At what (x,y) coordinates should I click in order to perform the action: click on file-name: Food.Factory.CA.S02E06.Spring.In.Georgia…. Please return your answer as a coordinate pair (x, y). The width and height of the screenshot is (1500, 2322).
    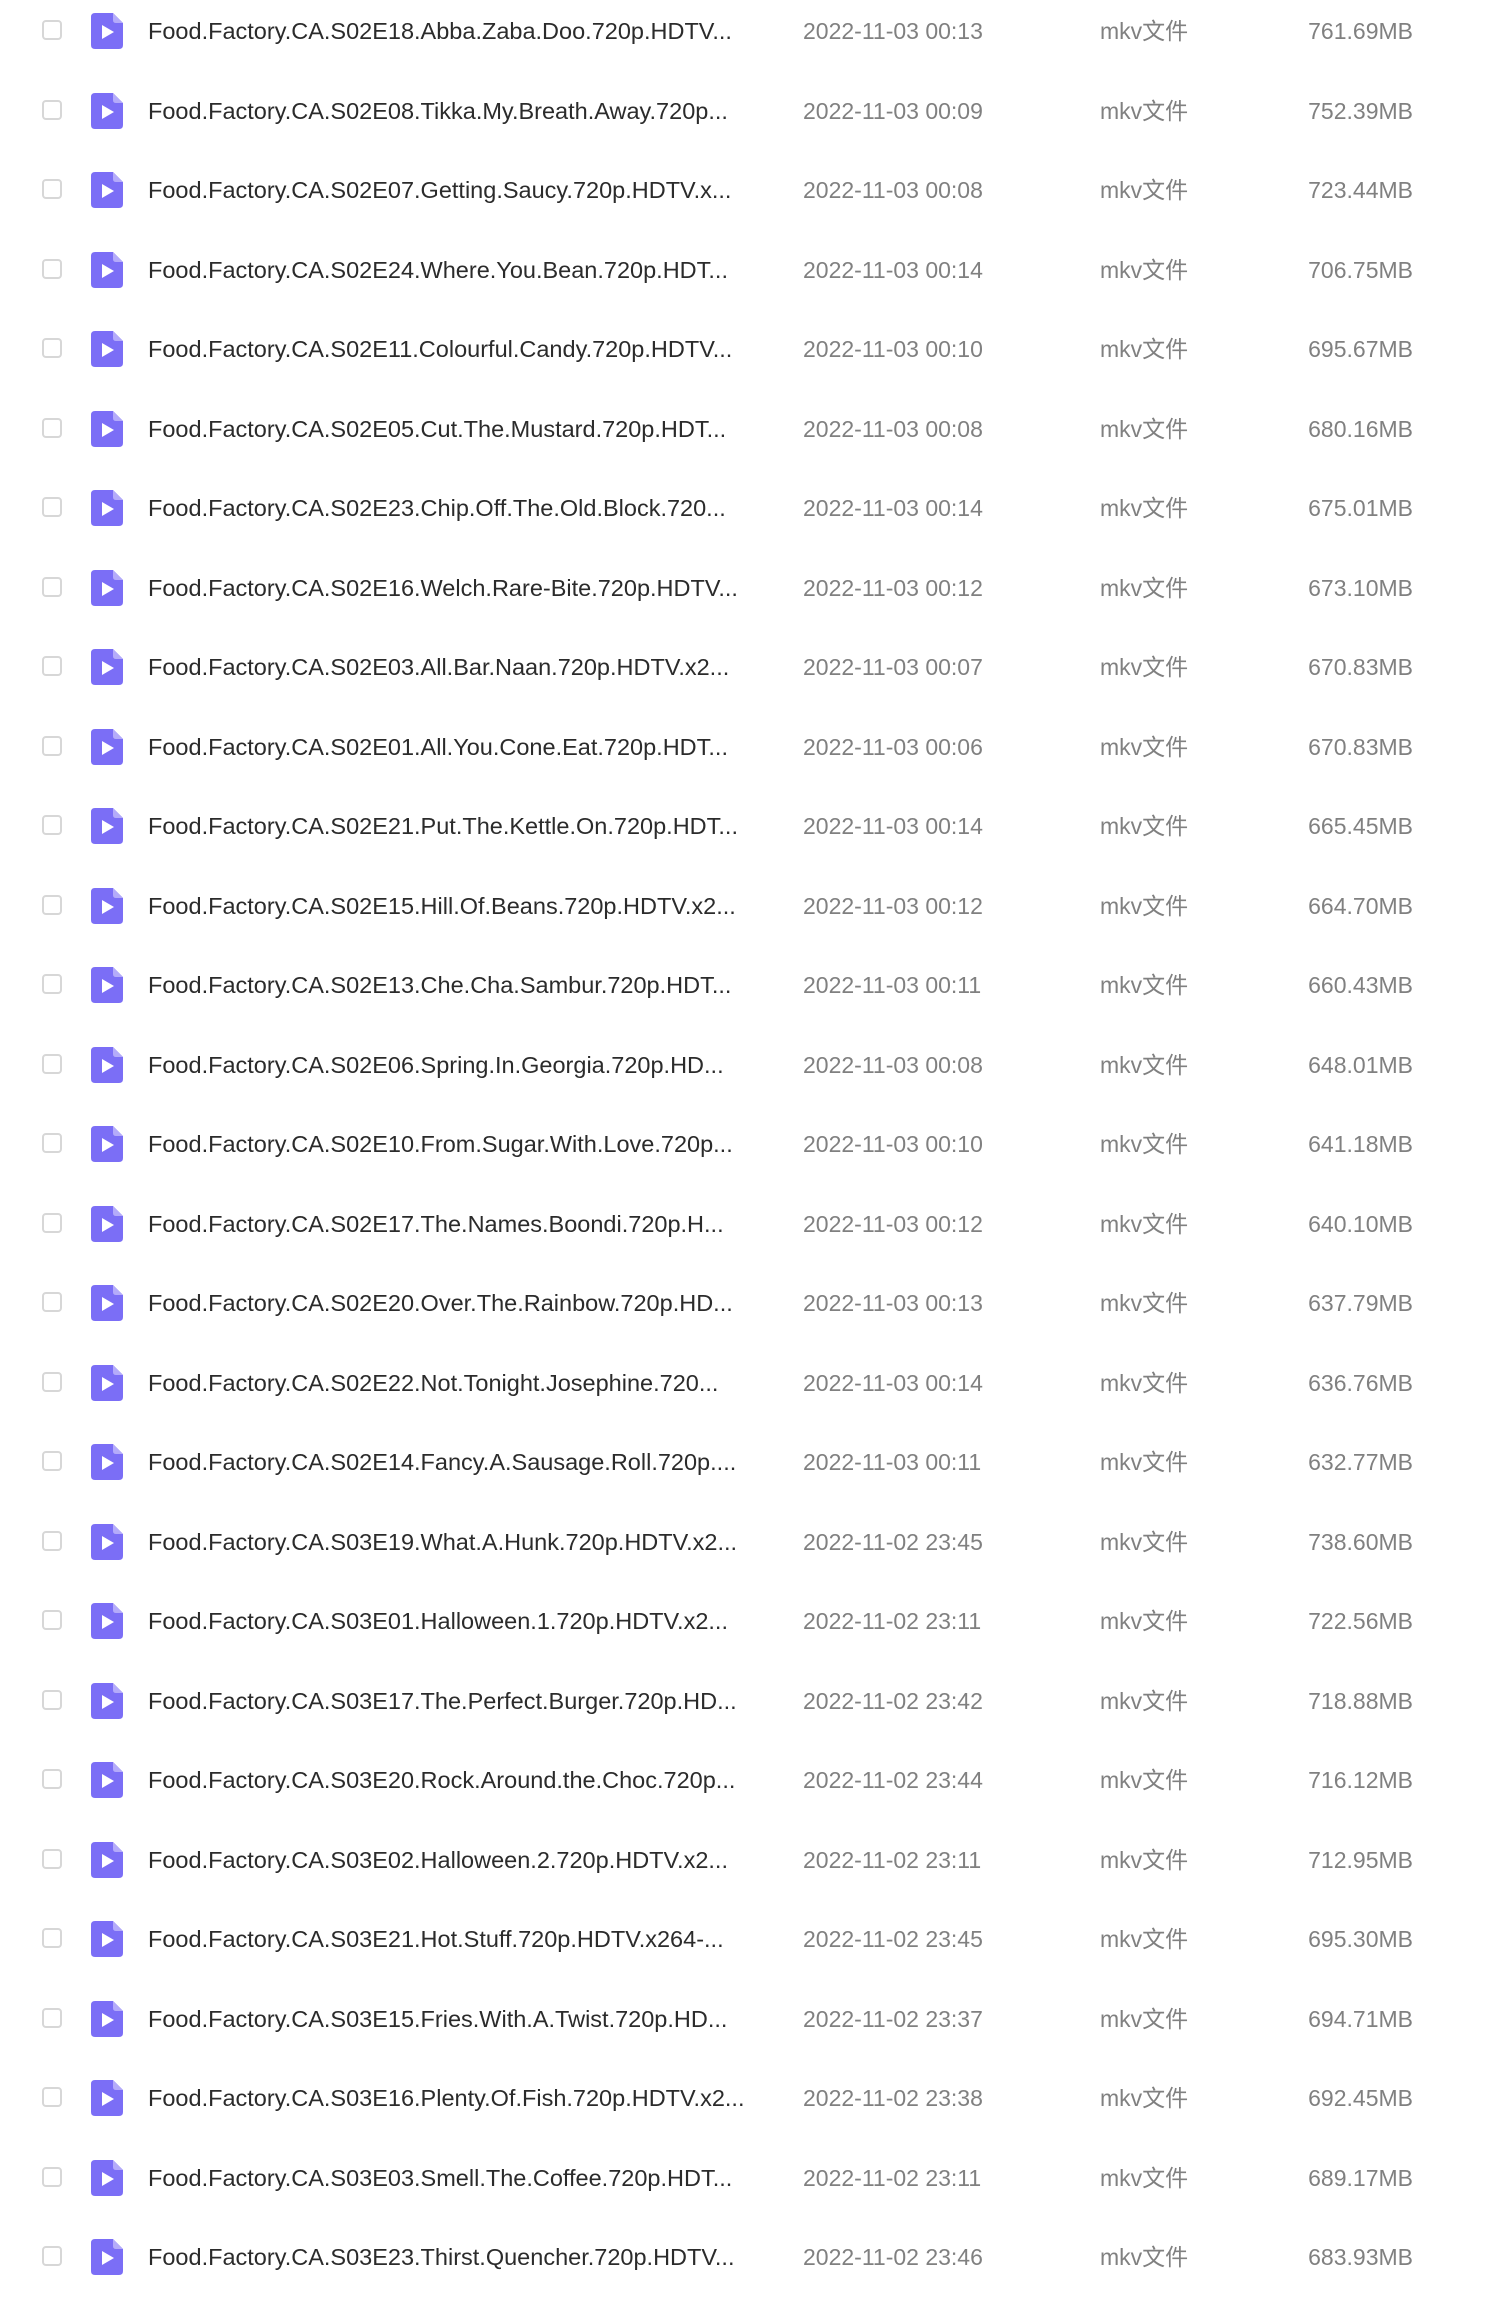
    Looking at the image, I should click on (468, 1065).